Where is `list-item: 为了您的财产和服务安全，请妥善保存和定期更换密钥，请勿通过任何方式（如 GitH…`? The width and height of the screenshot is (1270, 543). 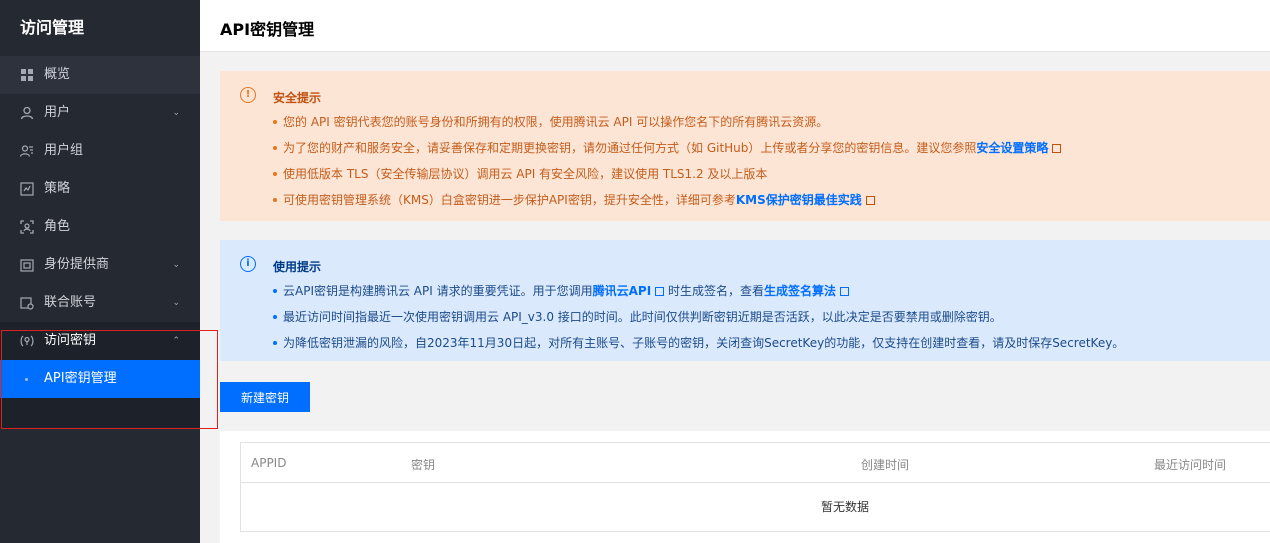
list-item: 为了您的财产和服务安全，请妥善保存和定期更换密钥，请勿通过任何方式（如 GitH… is located at coordinates (766, 148).